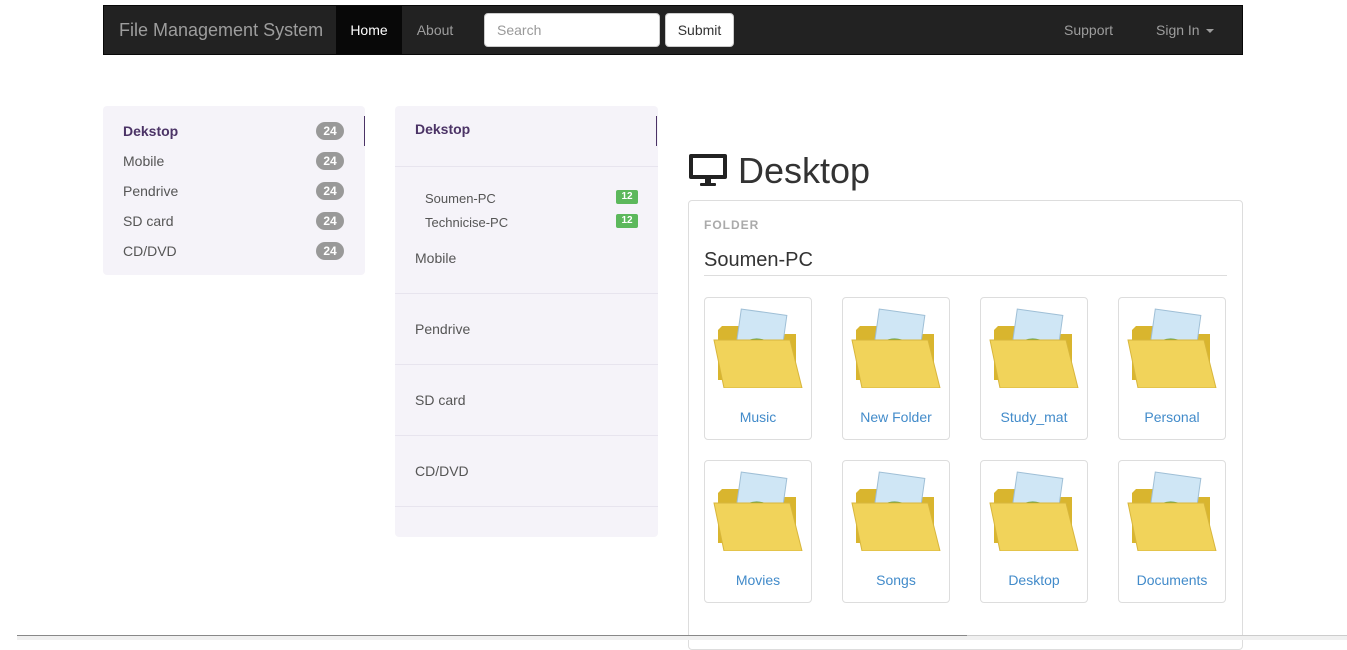 The width and height of the screenshot is (1347, 650). What do you see at coordinates (708, 170) in the screenshot?
I see `desktop-monitor-icon` at bounding box center [708, 170].